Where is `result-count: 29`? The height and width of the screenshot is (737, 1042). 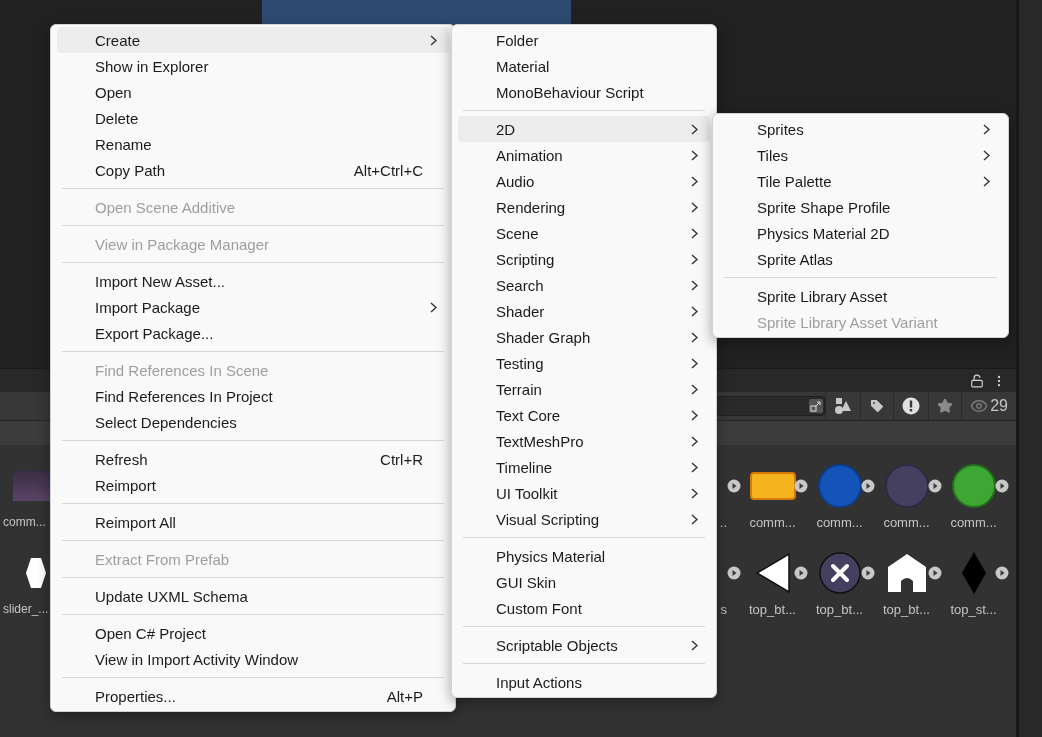 result-count: 29 is located at coordinates (999, 406).